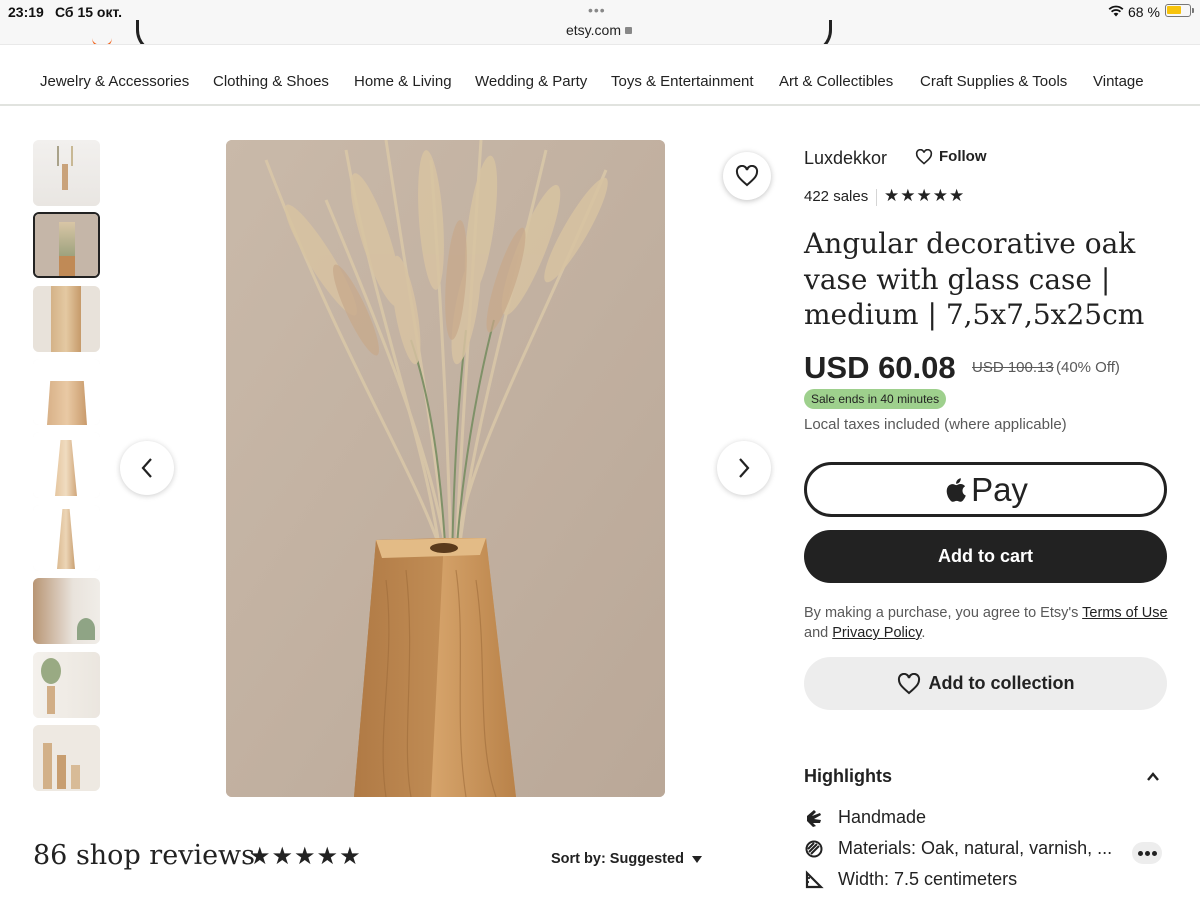 The height and width of the screenshot is (900, 1200). Describe the element at coordinates (923, 633) in the screenshot. I see `legal-suffix: .` at that location.